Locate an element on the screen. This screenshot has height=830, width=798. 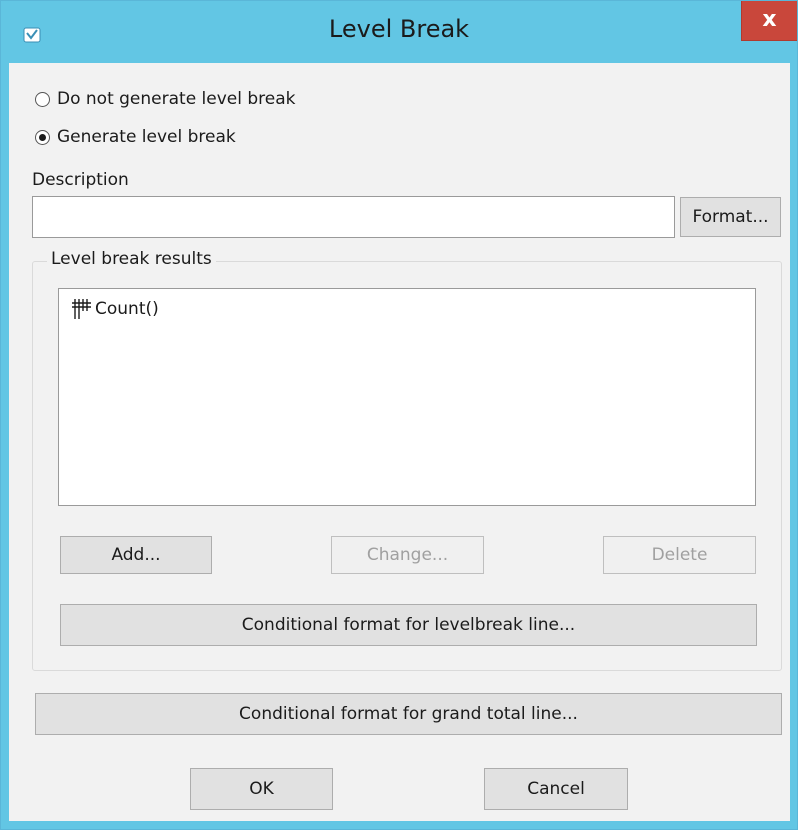
list-item-label: Count() is located at coordinates (127, 309).